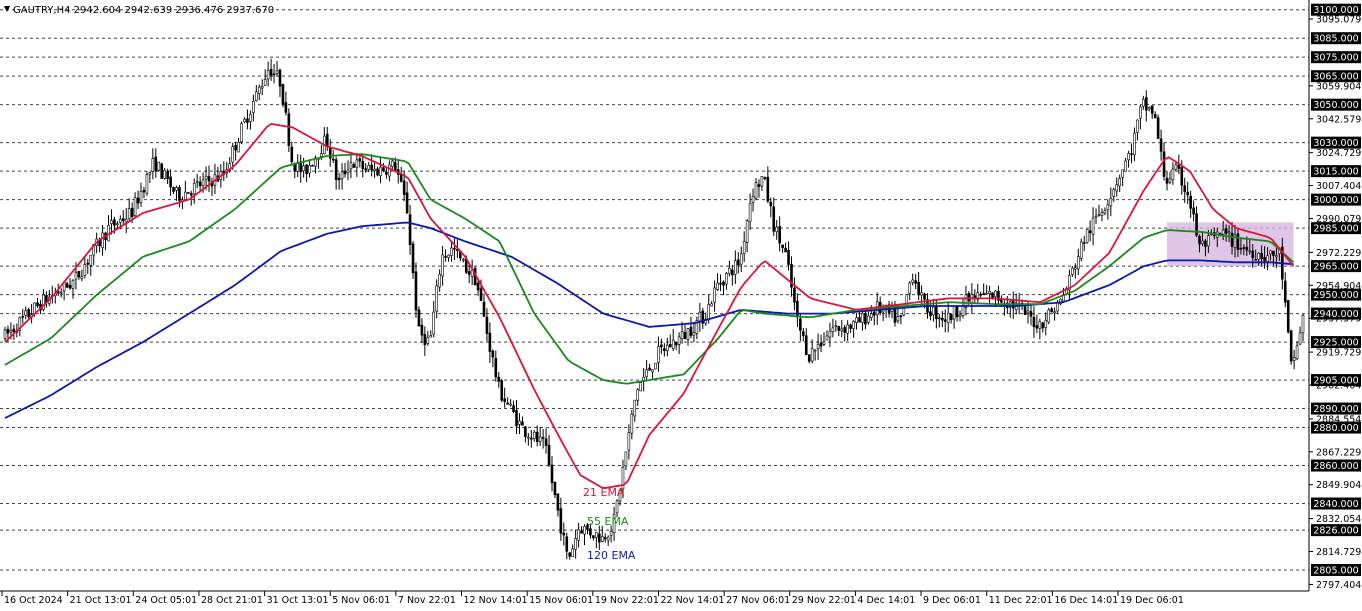 The image size is (1362, 611). What do you see at coordinates (1335, 105) in the screenshot?
I see `level-label: 3050.000` at bounding box center [1335, 105].